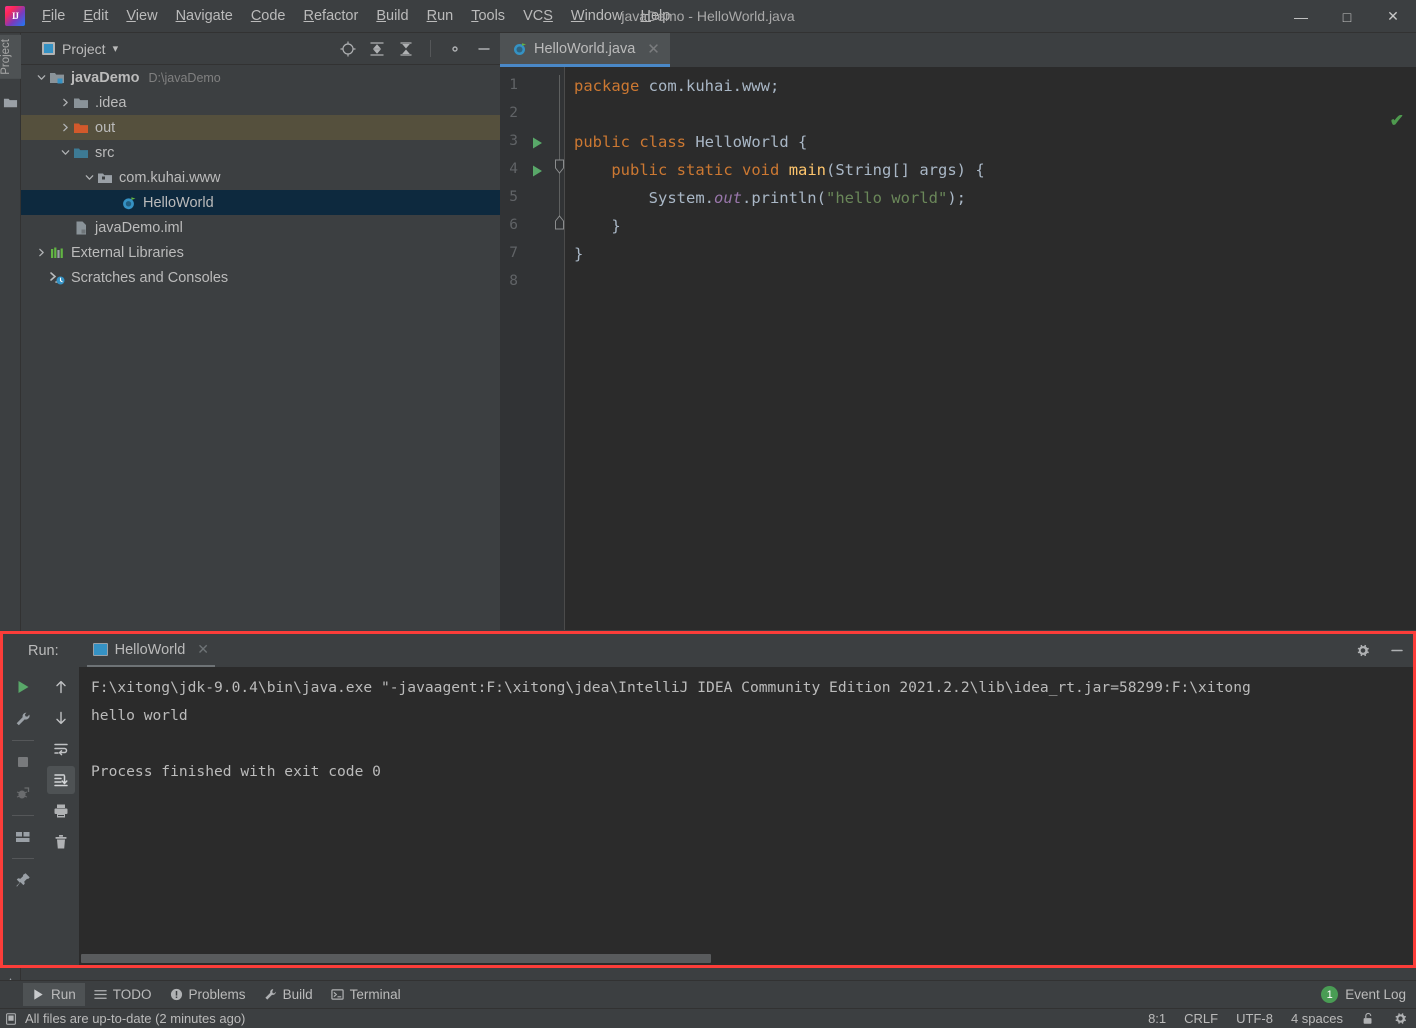 The image size is (1416, 1028). Describe the element at coordinates (61, 687) in the screenshot. I see `up-arrow-icon` at that location.